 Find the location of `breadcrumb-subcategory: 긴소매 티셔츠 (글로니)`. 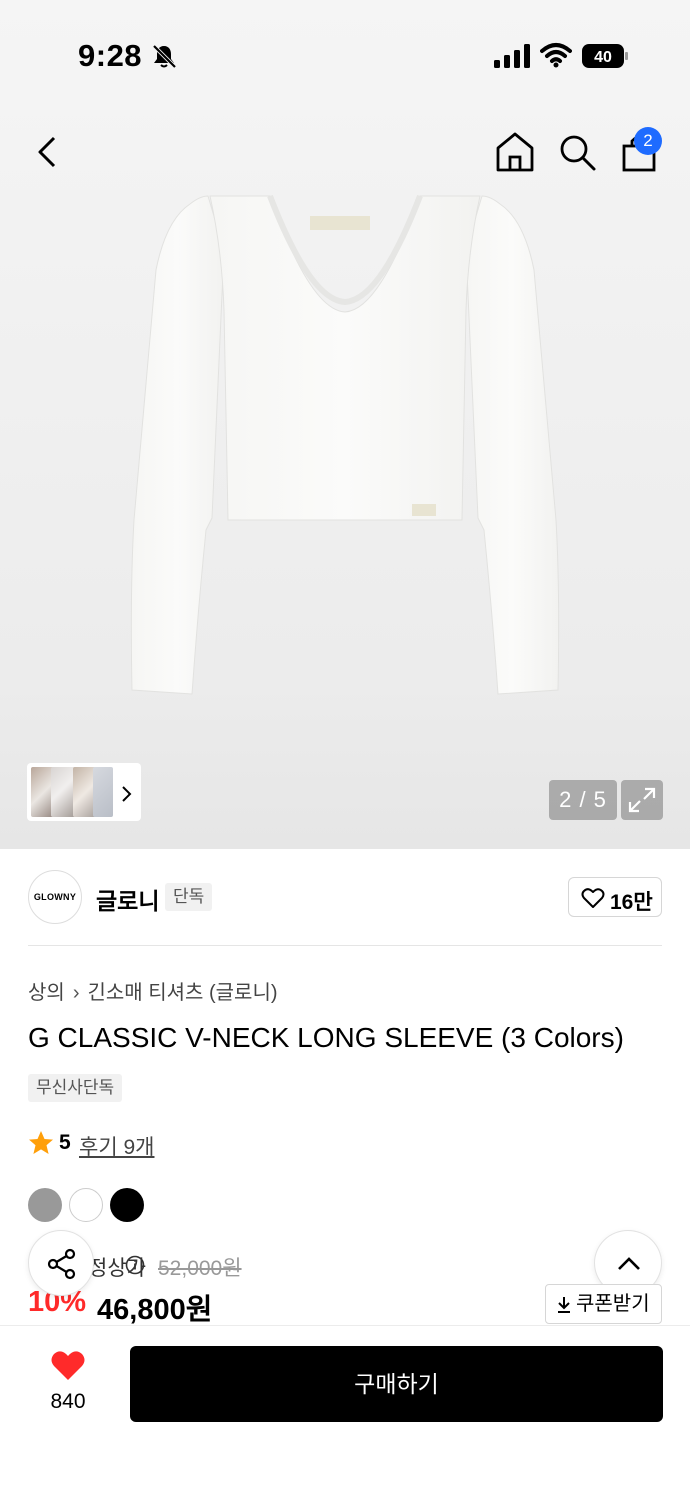

breadcrumb-subcategory: 긴소매 티셔츠 (글로니) is located at coordinates (182, 993).